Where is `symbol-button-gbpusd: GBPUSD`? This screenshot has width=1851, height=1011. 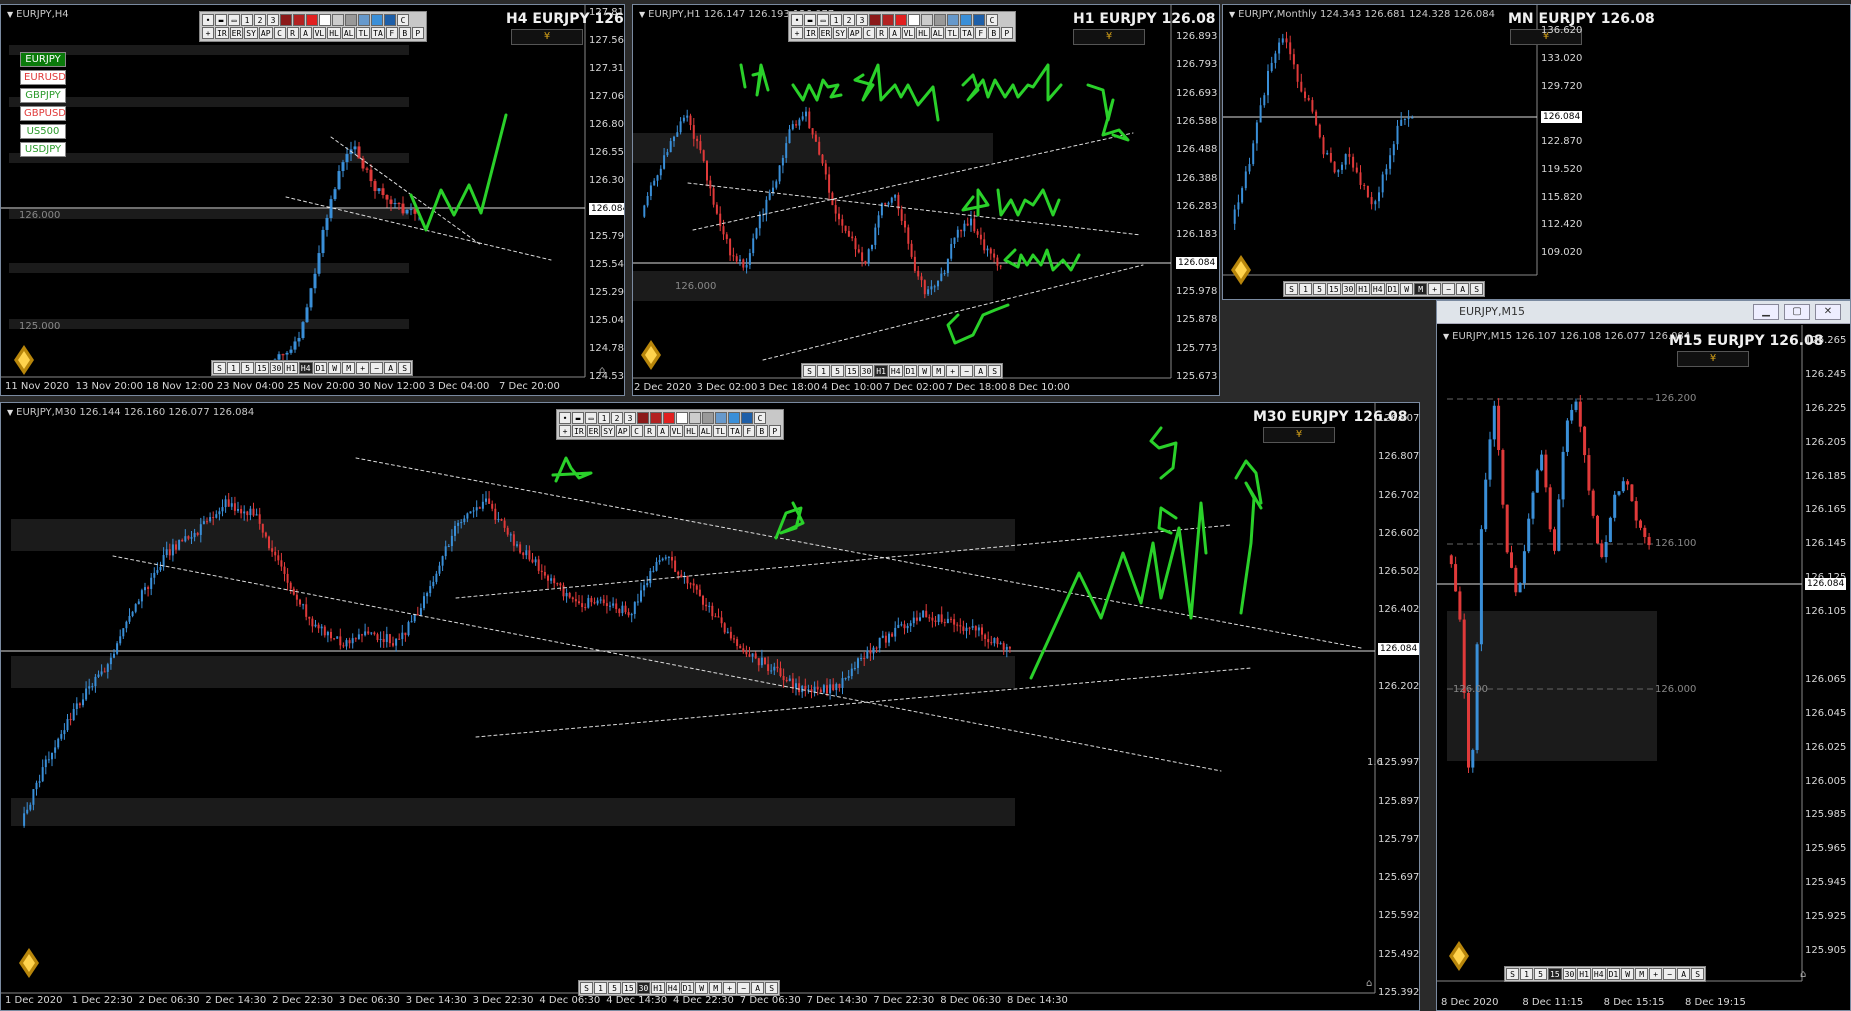 symbol-button-gbpusd: GBPUSD is located at coordinates (43, 113).